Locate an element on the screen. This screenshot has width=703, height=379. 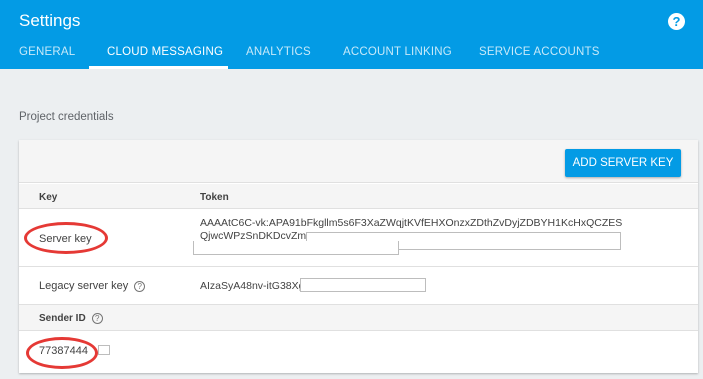
section-title: Project credentials is located at coordinates (66, 117).